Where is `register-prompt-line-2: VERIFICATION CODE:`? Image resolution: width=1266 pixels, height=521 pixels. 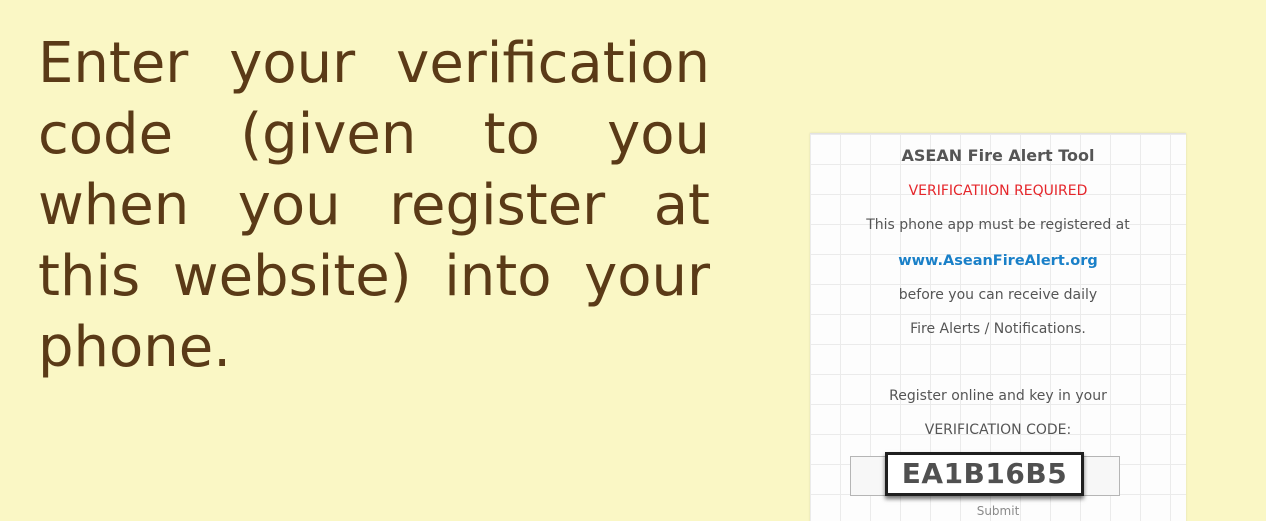 register-prompt-line-2: VERIFICATION CODE: is located at coordinates (998, 430).